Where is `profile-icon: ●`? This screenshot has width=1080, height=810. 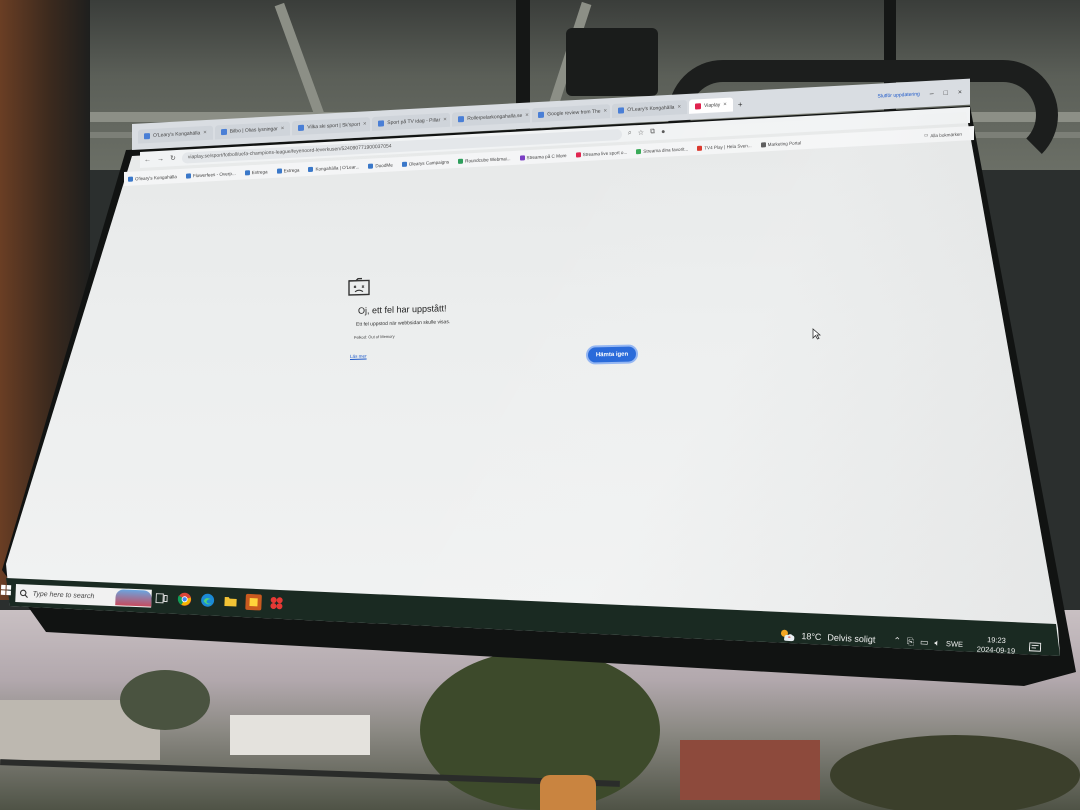
profile-icon: ● is located at coordinates (663, 131).